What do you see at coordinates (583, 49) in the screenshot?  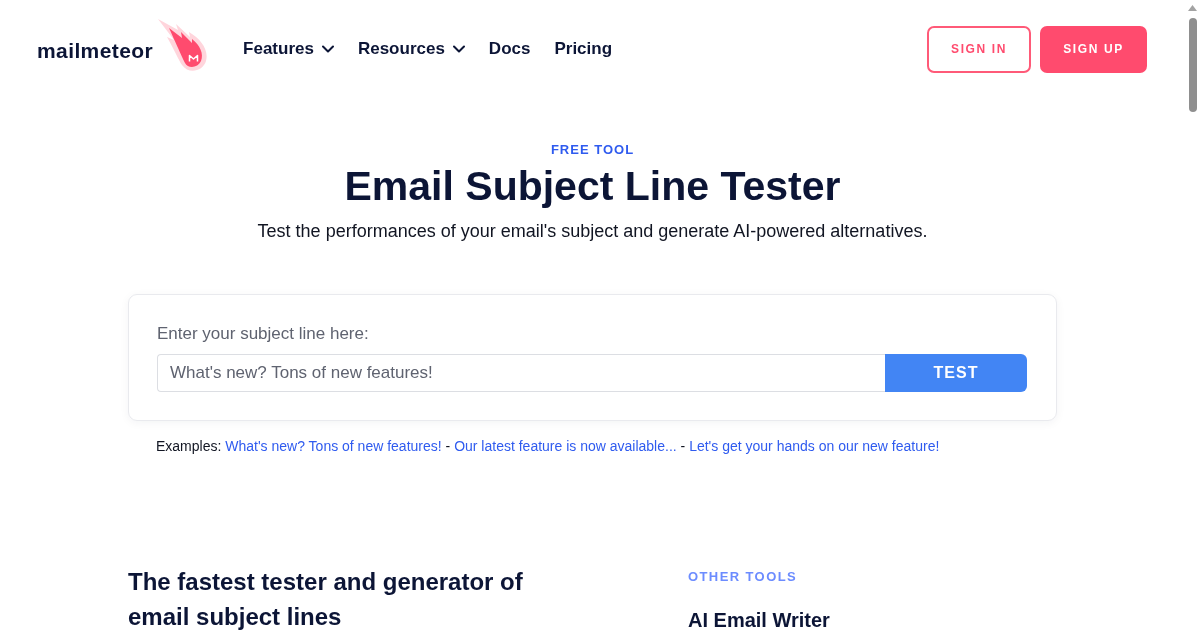 I see `nav-link: Pricing` at bounding box center [583, 49].